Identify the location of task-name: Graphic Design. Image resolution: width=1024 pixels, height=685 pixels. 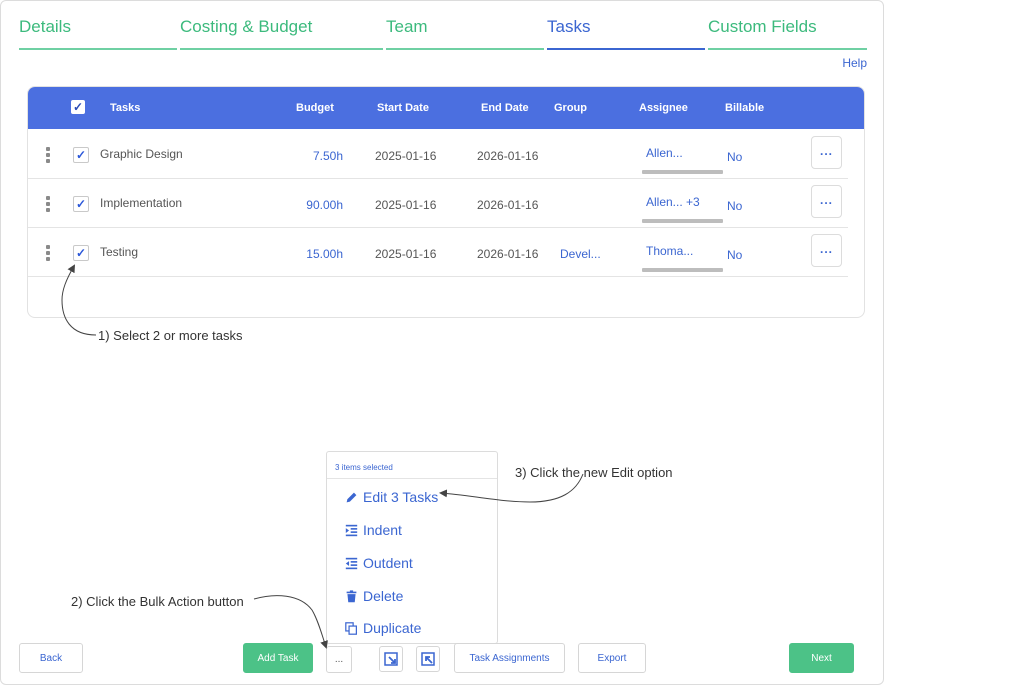
(141, 154).